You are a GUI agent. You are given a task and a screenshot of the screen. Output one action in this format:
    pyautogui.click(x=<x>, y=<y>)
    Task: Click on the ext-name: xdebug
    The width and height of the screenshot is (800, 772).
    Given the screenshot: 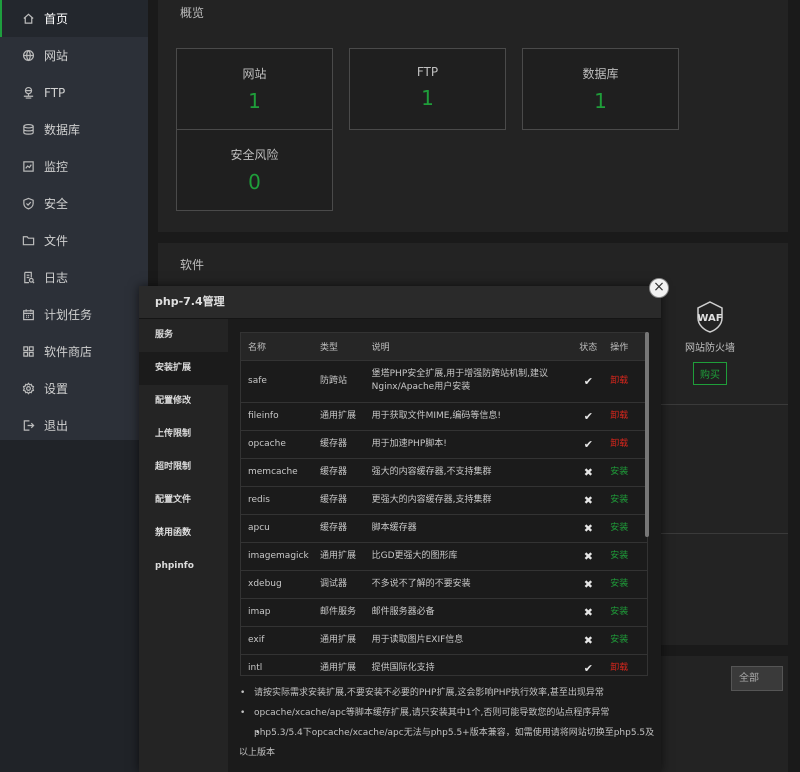 What is the action you would take?
    pyautogui.click(x=277, y=584)
    